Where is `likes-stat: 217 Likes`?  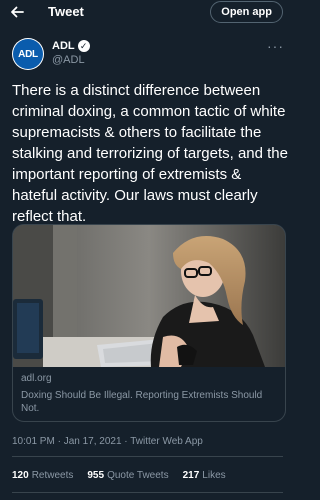
likes-stat: 217 Likes is located at coordinates (204, 475).